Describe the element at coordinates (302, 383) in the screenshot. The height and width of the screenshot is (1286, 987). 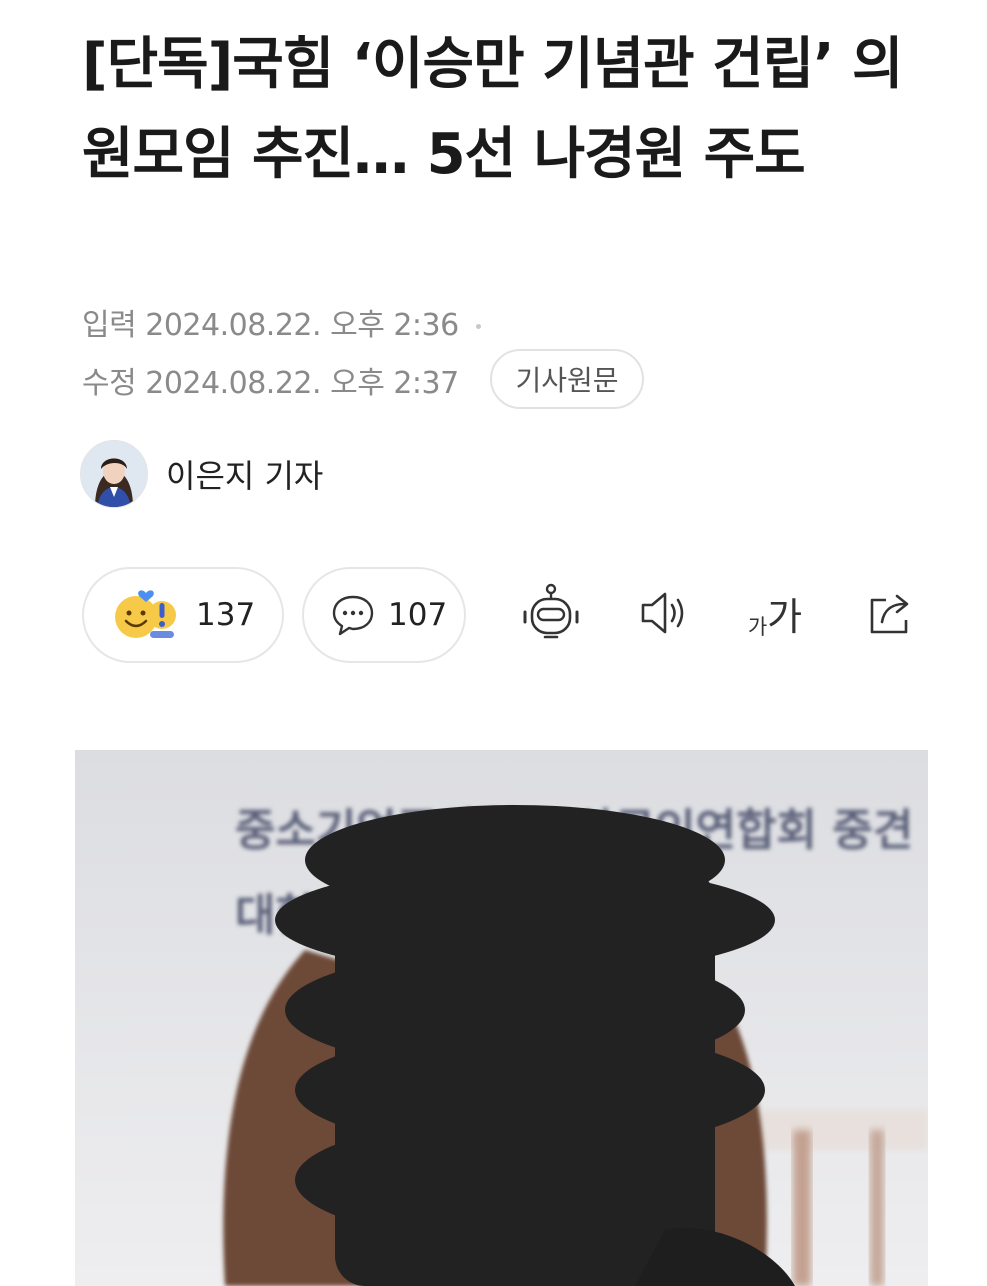
I see `modified-time: 2024.08.22. 오후 2:37` at that location.